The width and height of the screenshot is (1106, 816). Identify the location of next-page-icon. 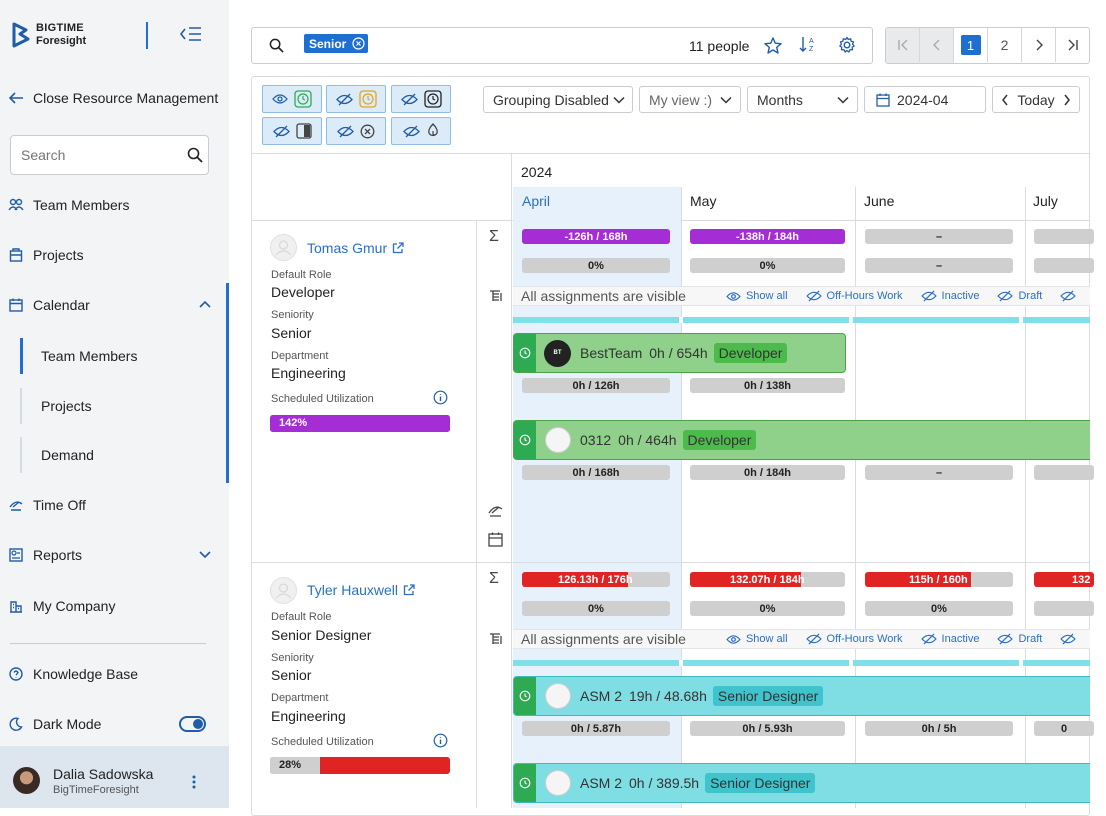
(1039, 45).